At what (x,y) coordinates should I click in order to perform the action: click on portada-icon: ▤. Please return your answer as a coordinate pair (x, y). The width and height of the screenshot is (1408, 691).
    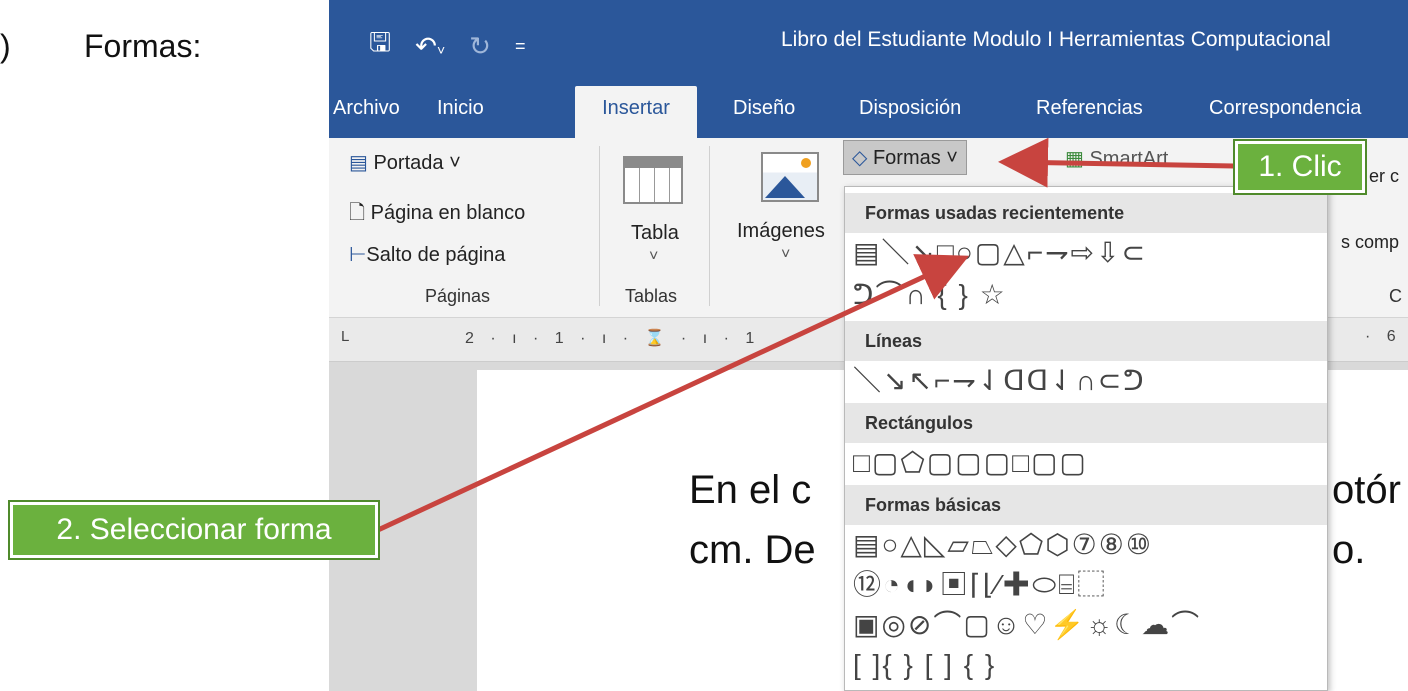
    Looking at the image, I should click on (358, 163).